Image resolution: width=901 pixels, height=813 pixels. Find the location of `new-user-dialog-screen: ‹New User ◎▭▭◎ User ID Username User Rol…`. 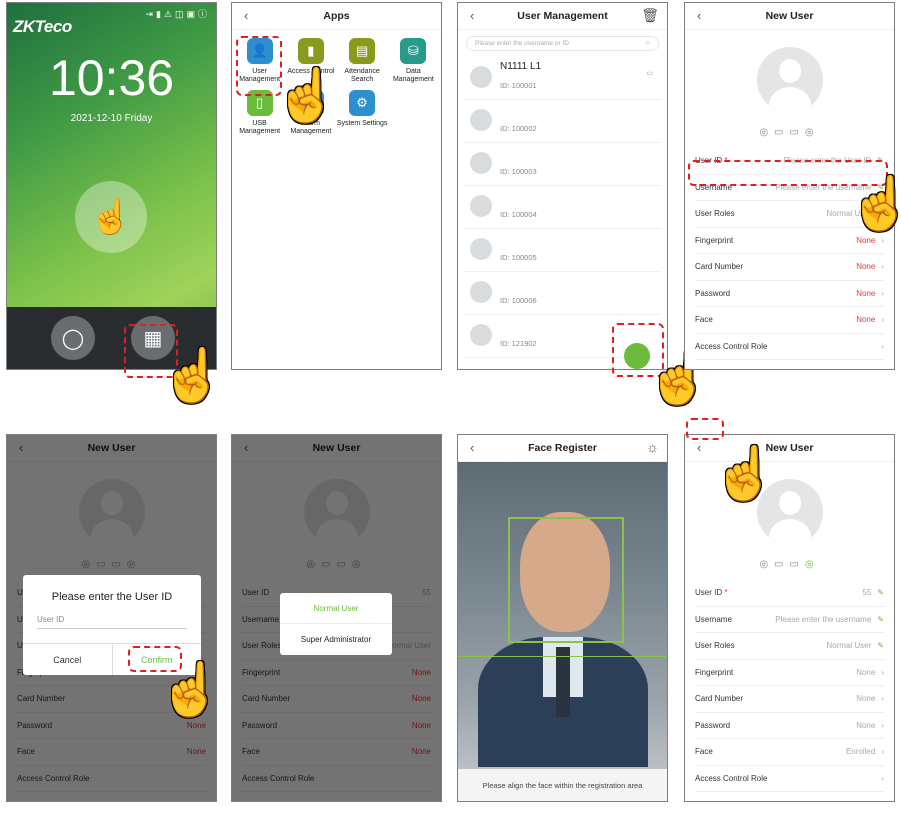

new-user-dialog-screen: ‹New User ◎▭▭◎ User ID Username User Rol… is located at coordinates (111, 618).